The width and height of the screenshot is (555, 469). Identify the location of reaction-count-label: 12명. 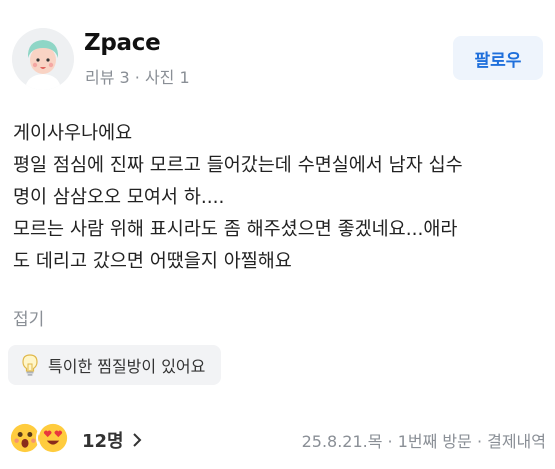
(103, 441).